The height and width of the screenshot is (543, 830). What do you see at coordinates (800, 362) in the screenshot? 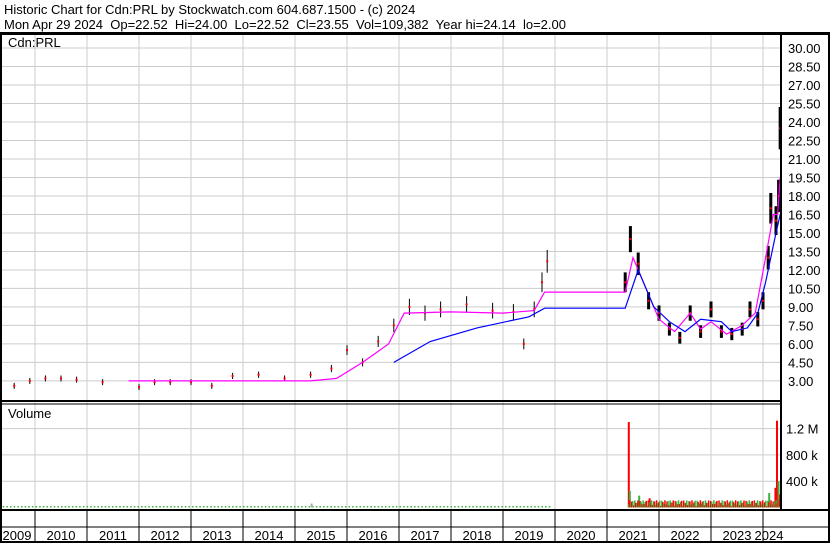
I see `price-tick-label: 4.50` at bounding box center [800, 362].